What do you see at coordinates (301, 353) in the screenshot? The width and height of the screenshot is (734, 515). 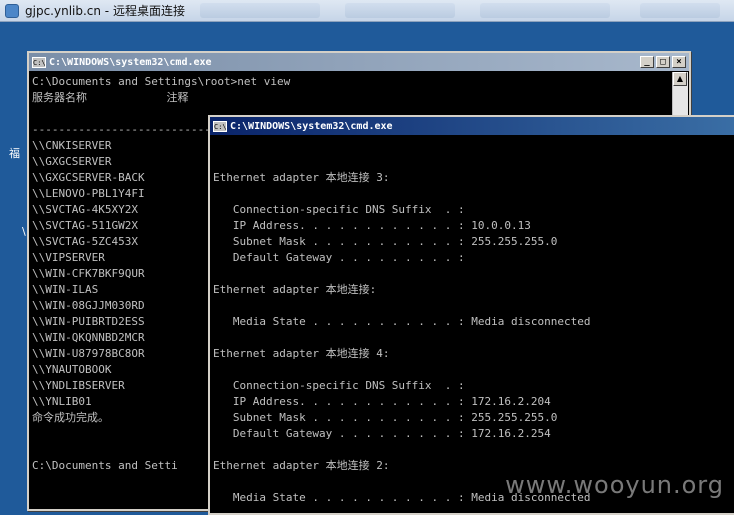 I see `console-line: Ethernet adapter 本地连接 4:` at bounding box center [301, 353].